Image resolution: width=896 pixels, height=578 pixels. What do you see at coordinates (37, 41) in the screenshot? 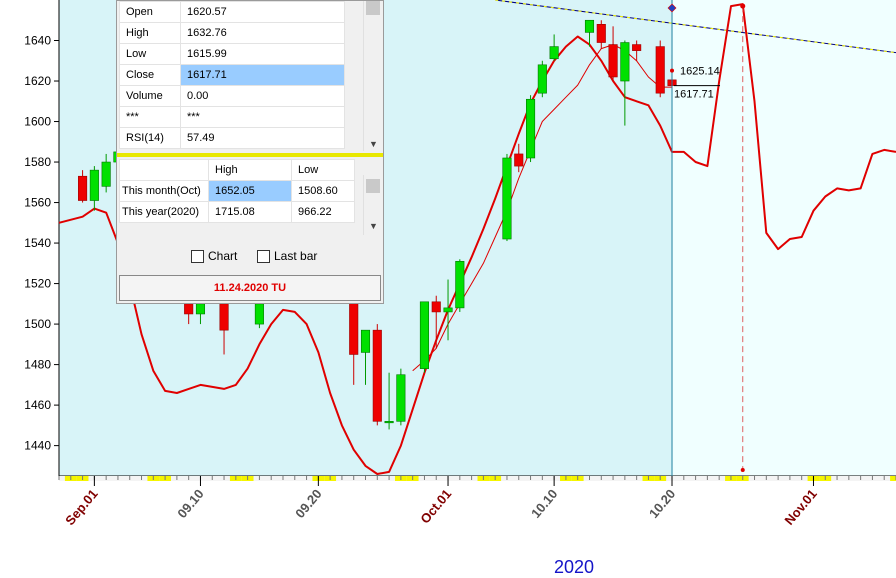
I see `y-tick-label: 1640` at bounding box center [37, 41].